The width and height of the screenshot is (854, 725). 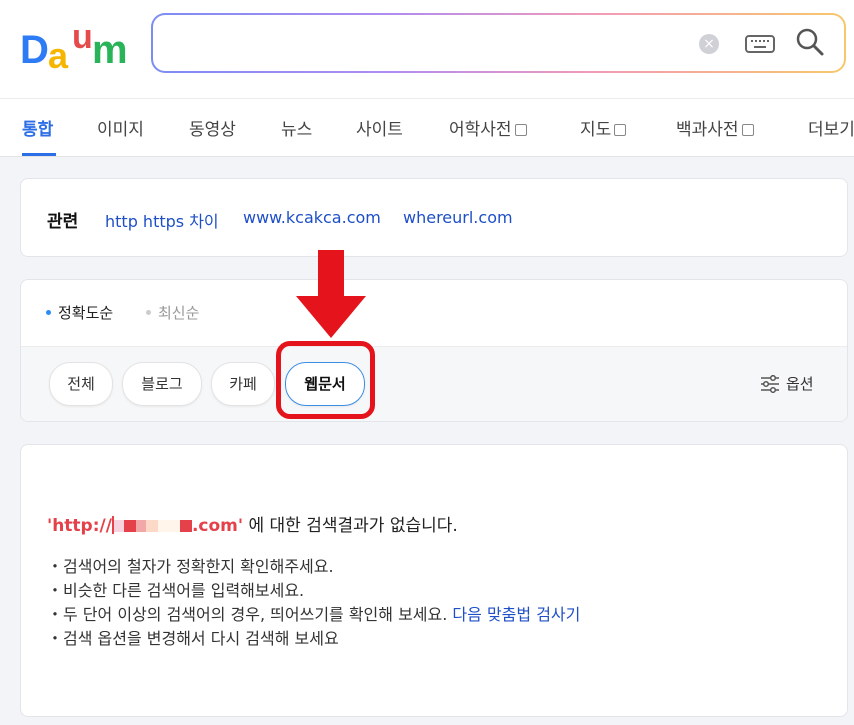 I want to click on category-chip-bar: 전체 블로그 카페 웹문서 옵션, so click(x=434, y=383).